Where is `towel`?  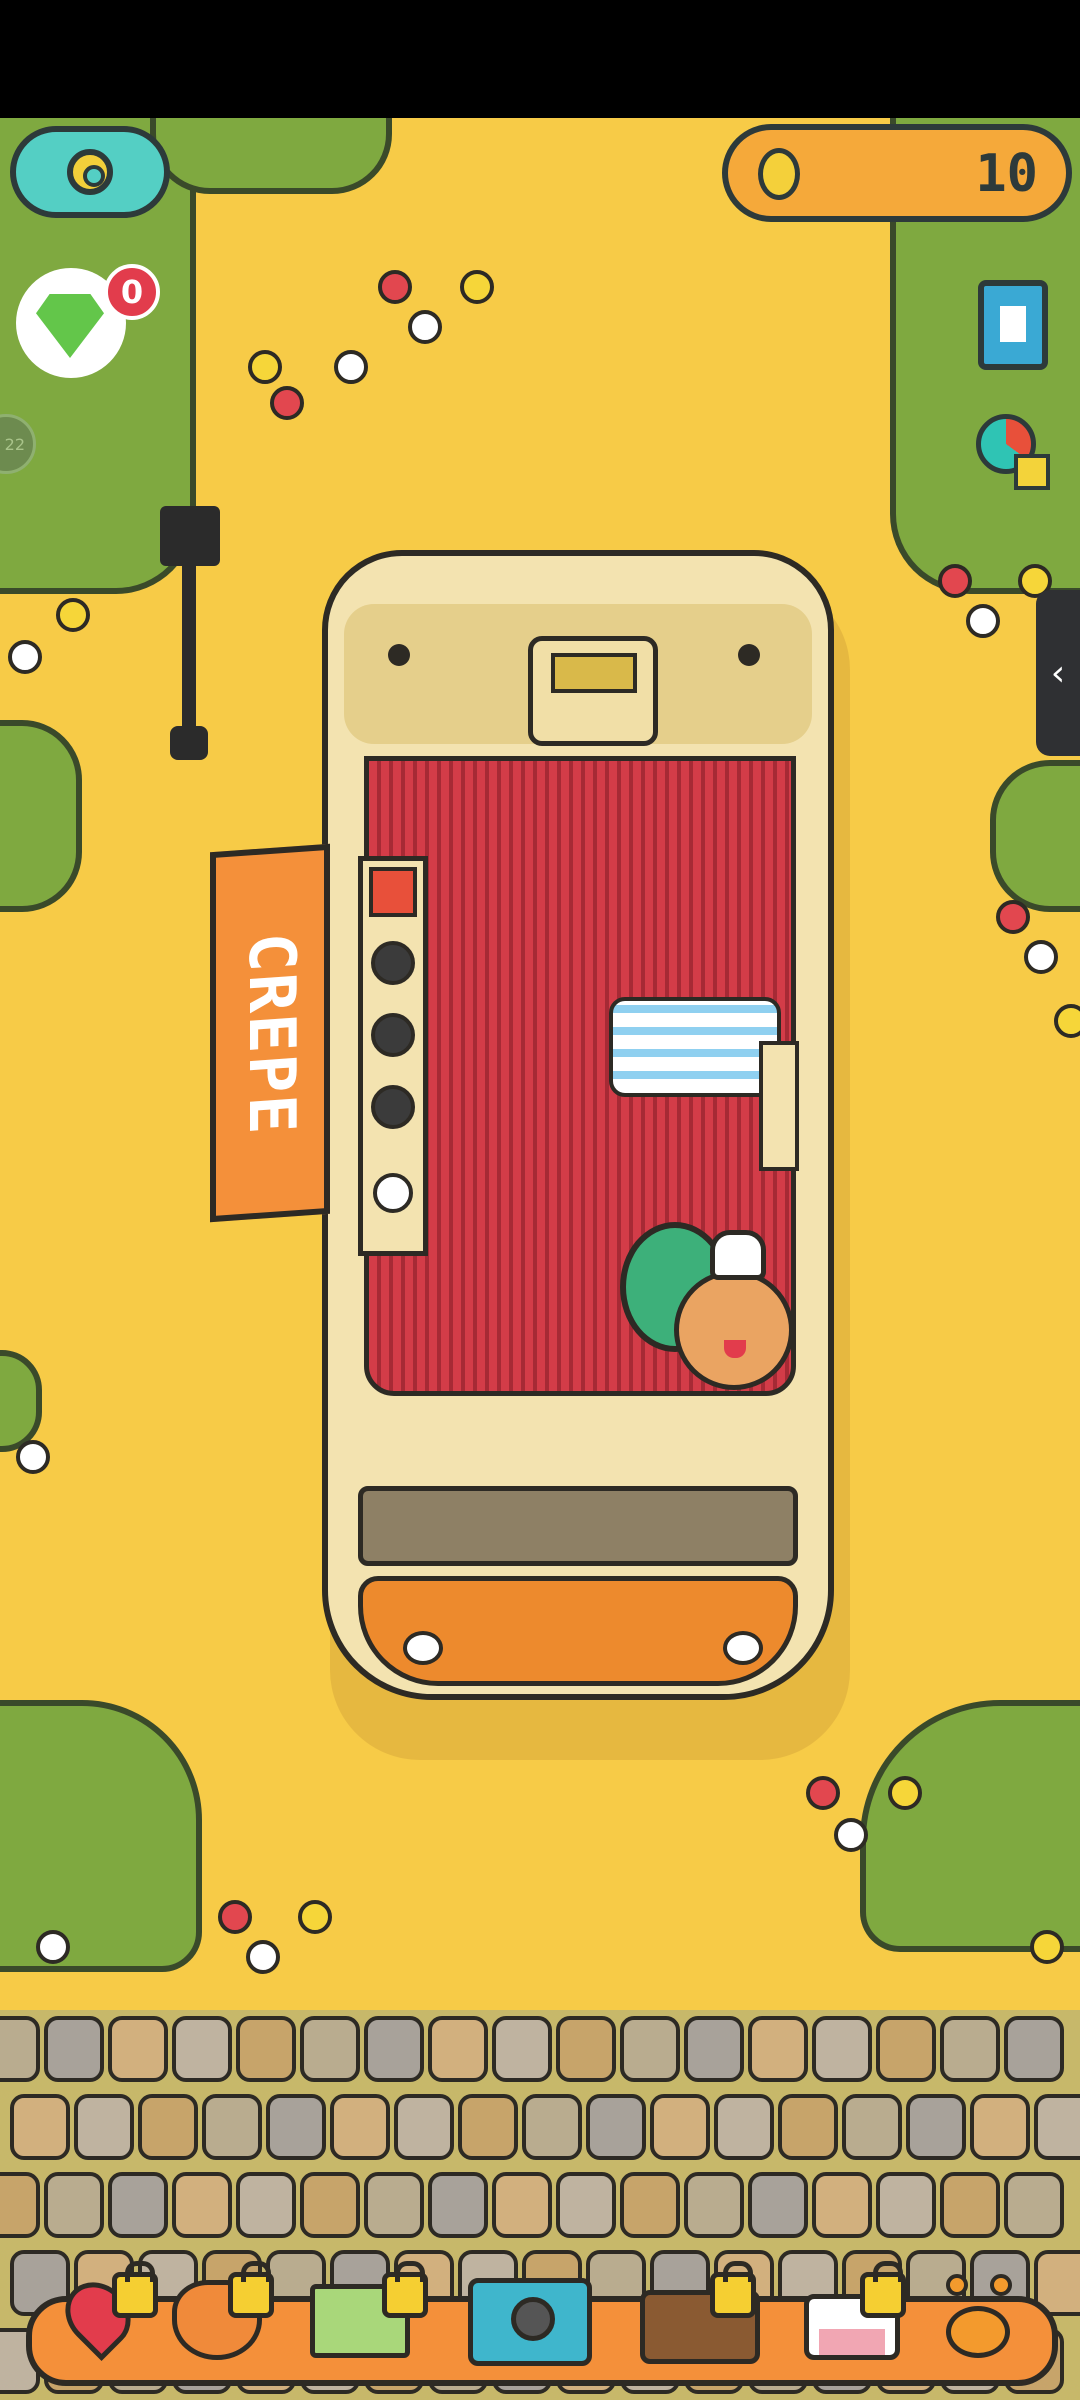
towel is located at coordinates (695, 1047).